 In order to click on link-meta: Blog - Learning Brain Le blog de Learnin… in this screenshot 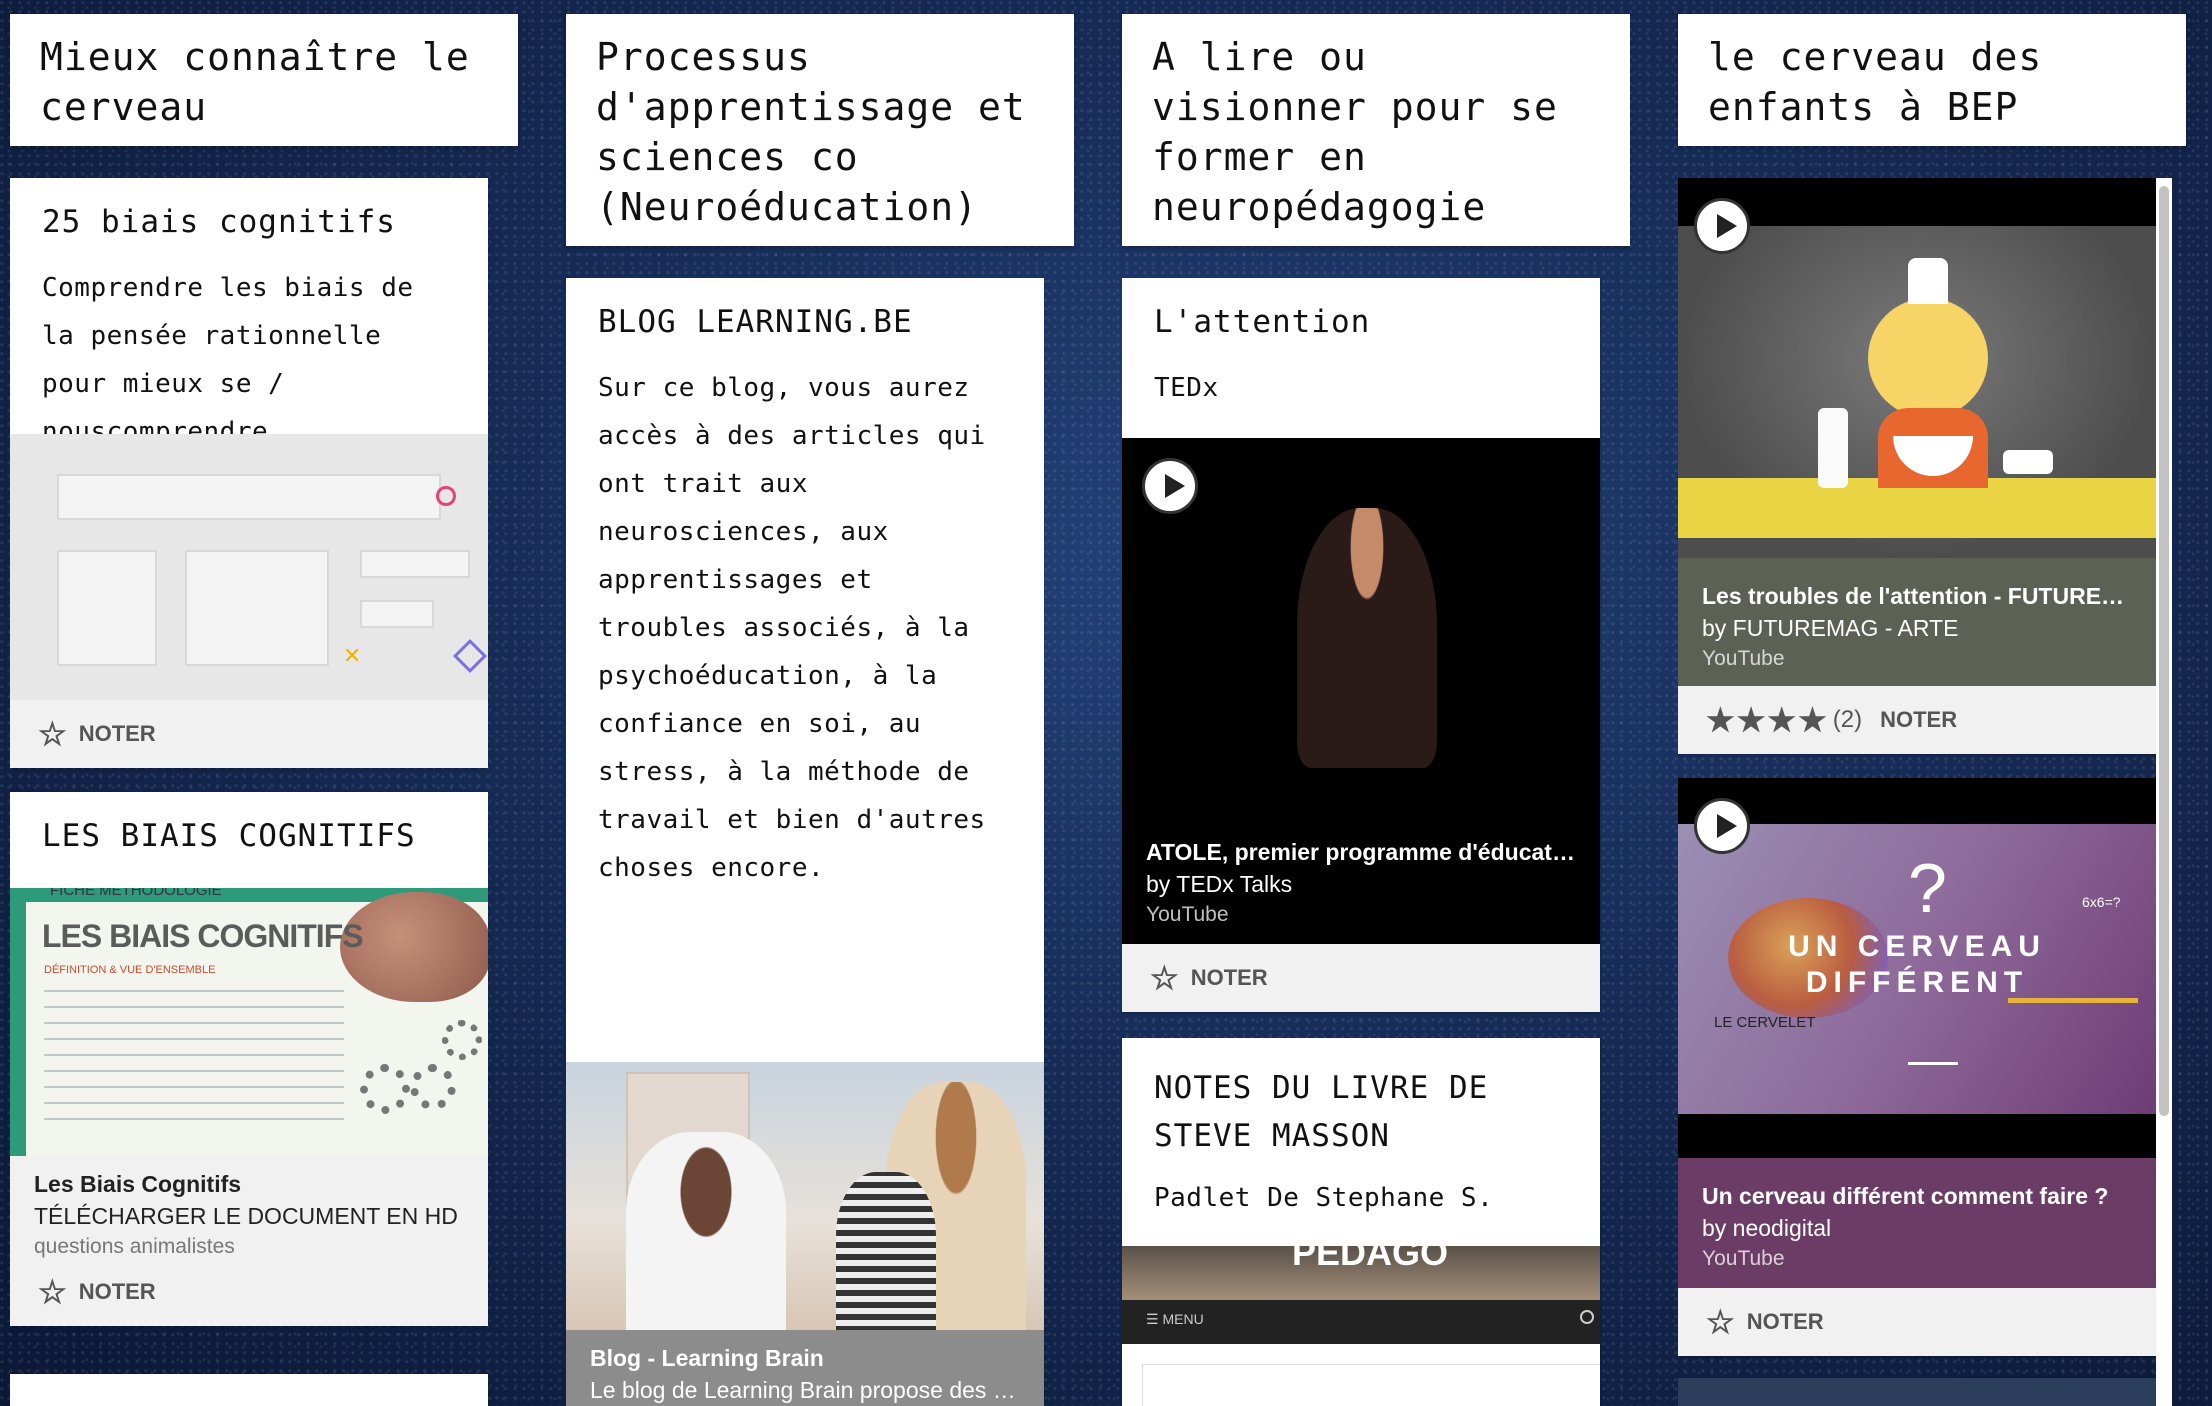, I will do `click(805, 1368)`.